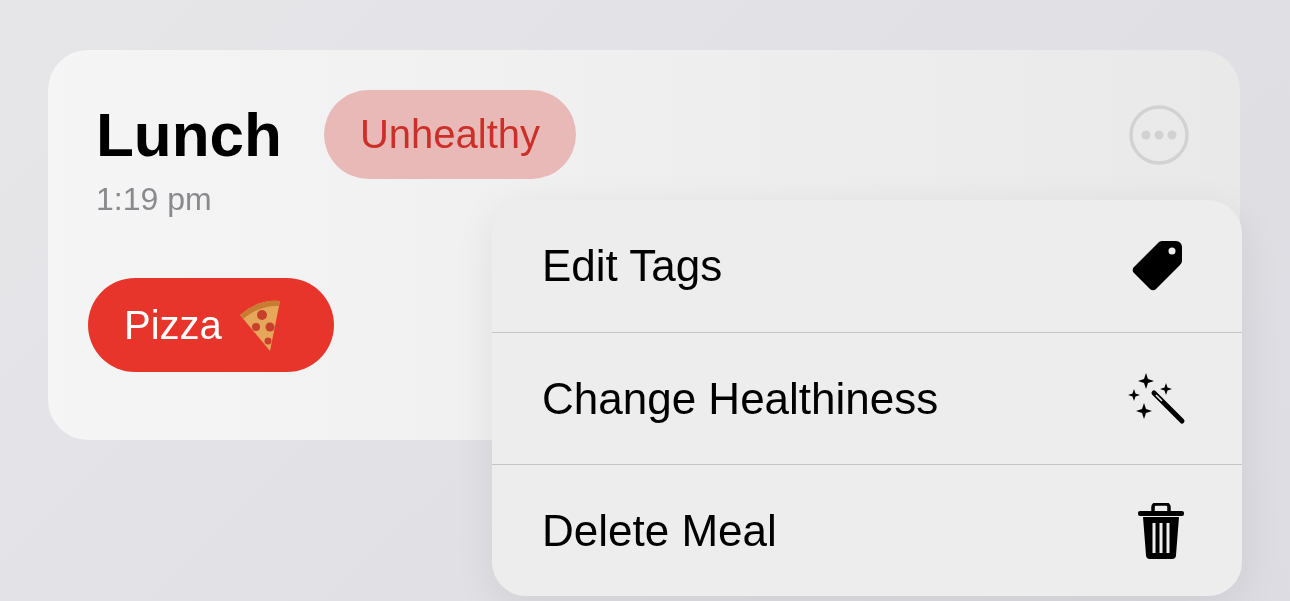 The width and height of the screenshot is (1290, 601). Describe the element at coordinates (1159, 135) in the screenshot. I see `more-icon` at that location.